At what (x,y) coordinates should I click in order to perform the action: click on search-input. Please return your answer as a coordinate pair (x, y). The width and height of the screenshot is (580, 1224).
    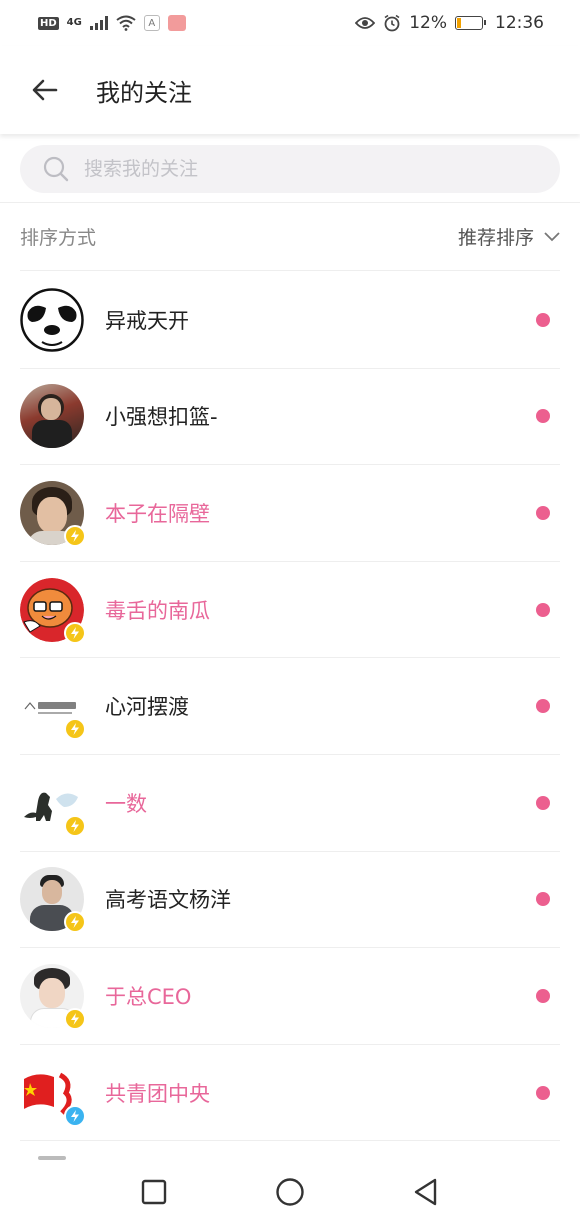
    Looking at the image, I should click on (294, 169).